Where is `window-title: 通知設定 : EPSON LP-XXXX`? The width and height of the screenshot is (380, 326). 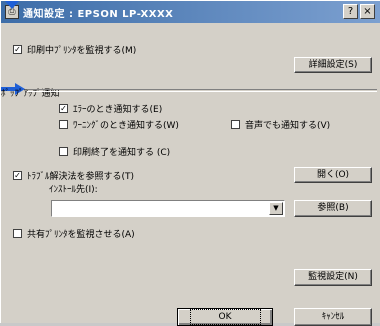 window-title: 通知設定 : EPSON LP-XXXX is located at coordinates (98, 14).